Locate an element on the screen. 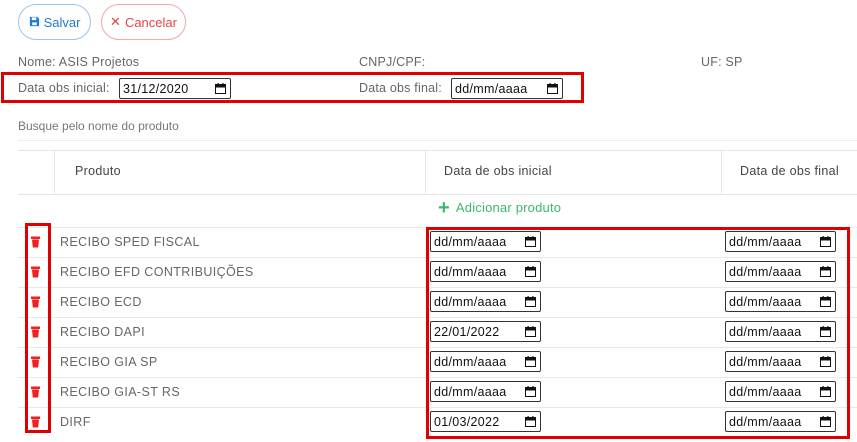 The height and width of the screenshot is (442, 857). product-name: RECIBO GIA SP is located at coordinates (109, 362).